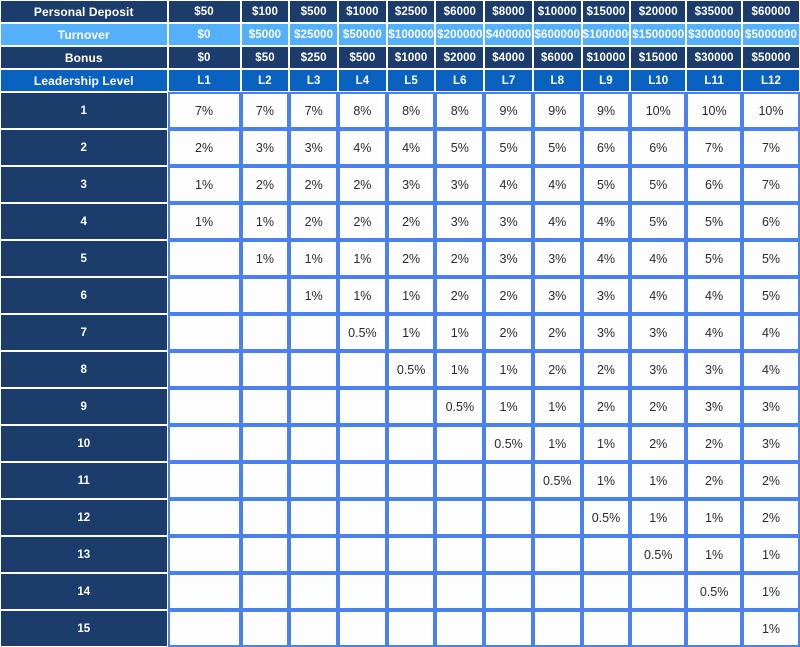 The image size is (800, 647). Describe the element at coordinates (84, 332) in the screenshot. I see `depth-level-label: 7` at that location.